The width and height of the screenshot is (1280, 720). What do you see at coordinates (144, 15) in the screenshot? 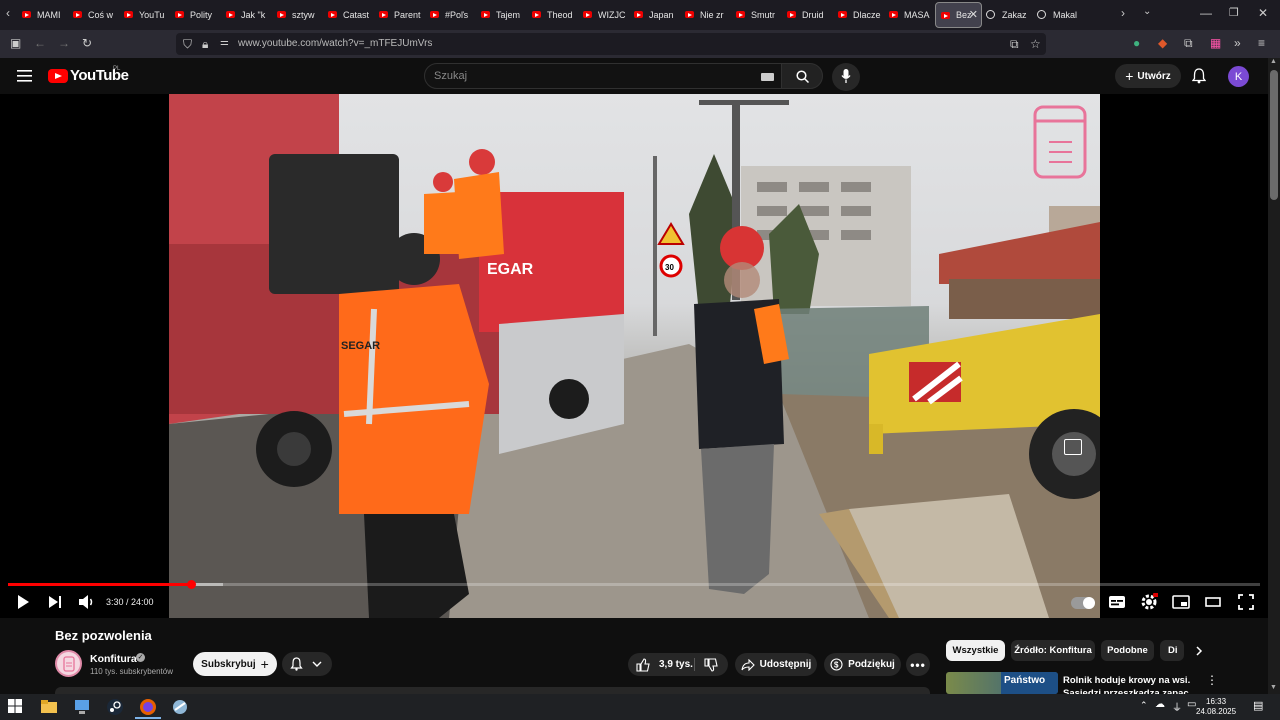
I see `browser-tab: YouTu` at bounding box center [144, 15].